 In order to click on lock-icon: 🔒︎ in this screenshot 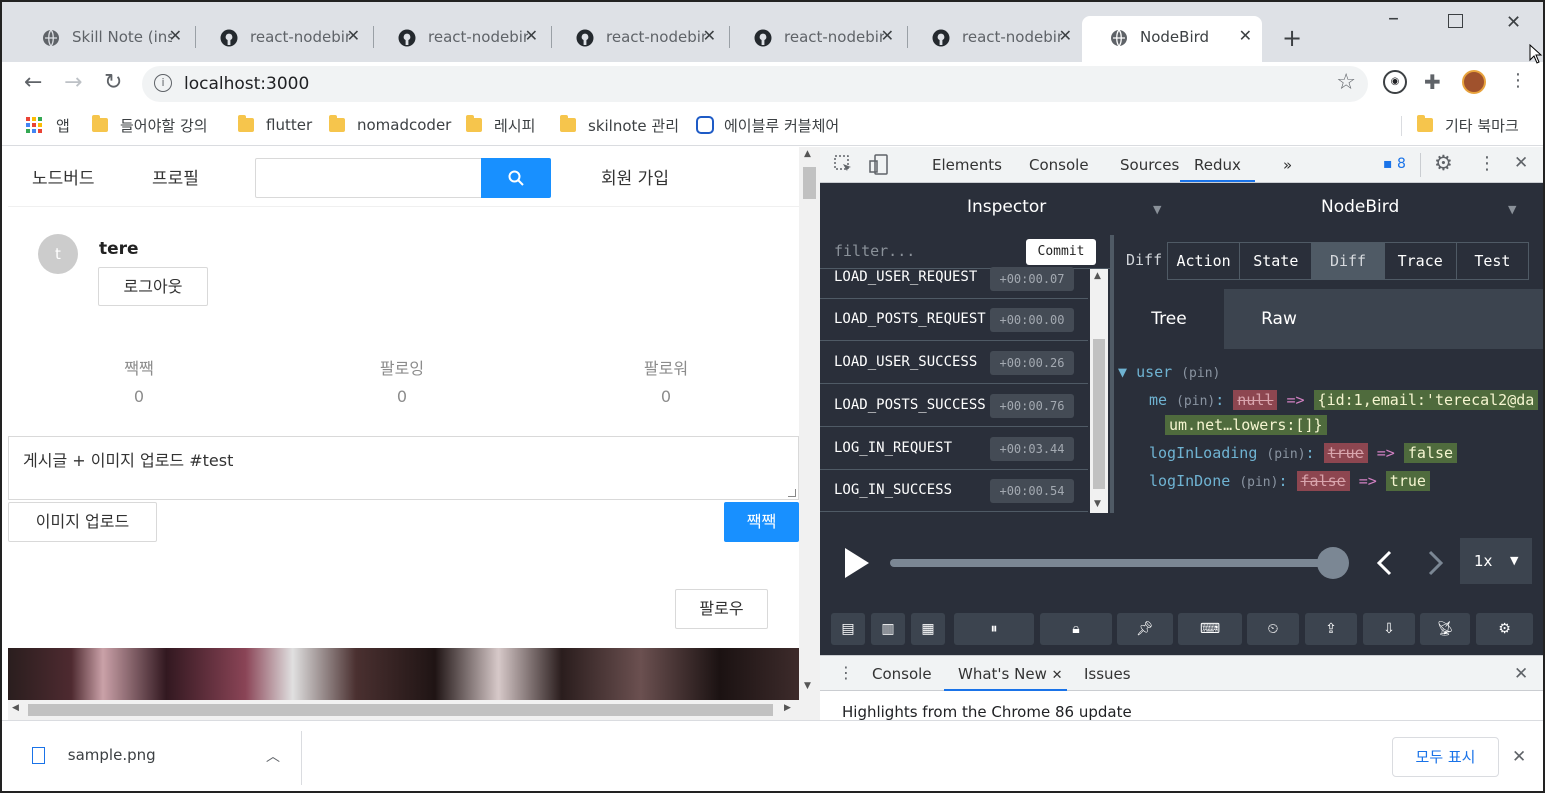, I will do `click(1076, 629)`.